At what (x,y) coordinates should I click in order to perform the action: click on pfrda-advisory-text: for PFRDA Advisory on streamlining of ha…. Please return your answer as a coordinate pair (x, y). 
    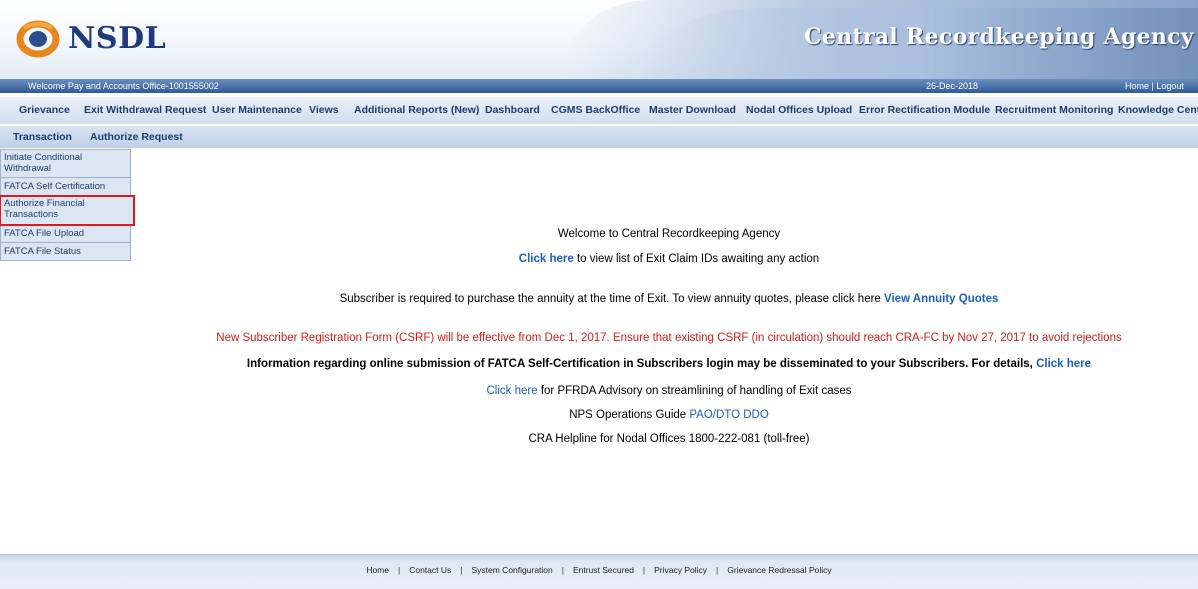
    Looking at the image, I should click on (694, 391).